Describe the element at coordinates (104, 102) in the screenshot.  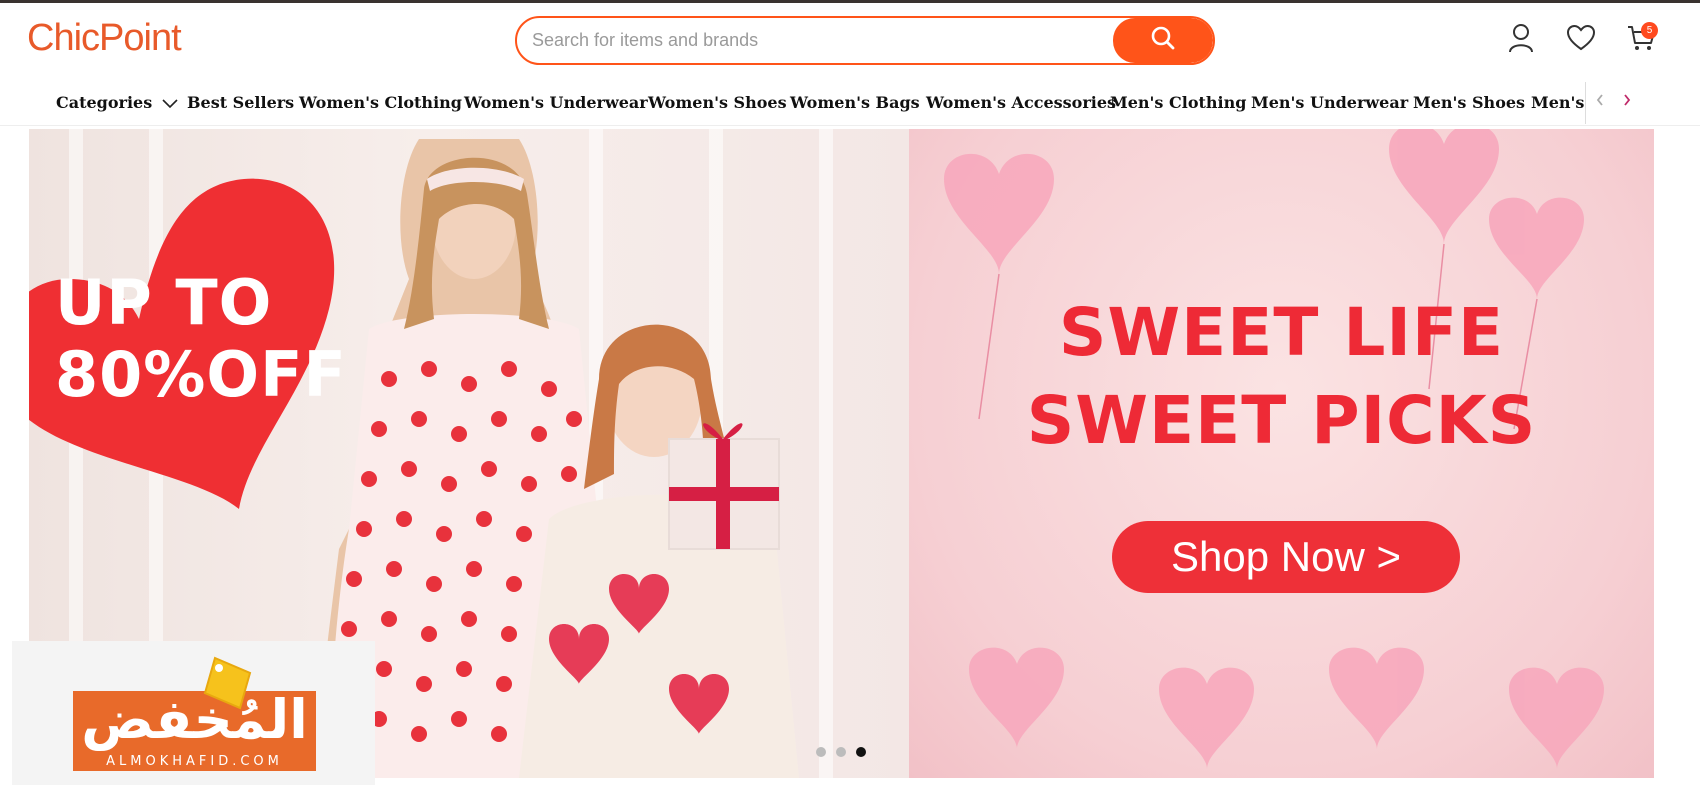
I see `nav-item-label: Categories` at that location.